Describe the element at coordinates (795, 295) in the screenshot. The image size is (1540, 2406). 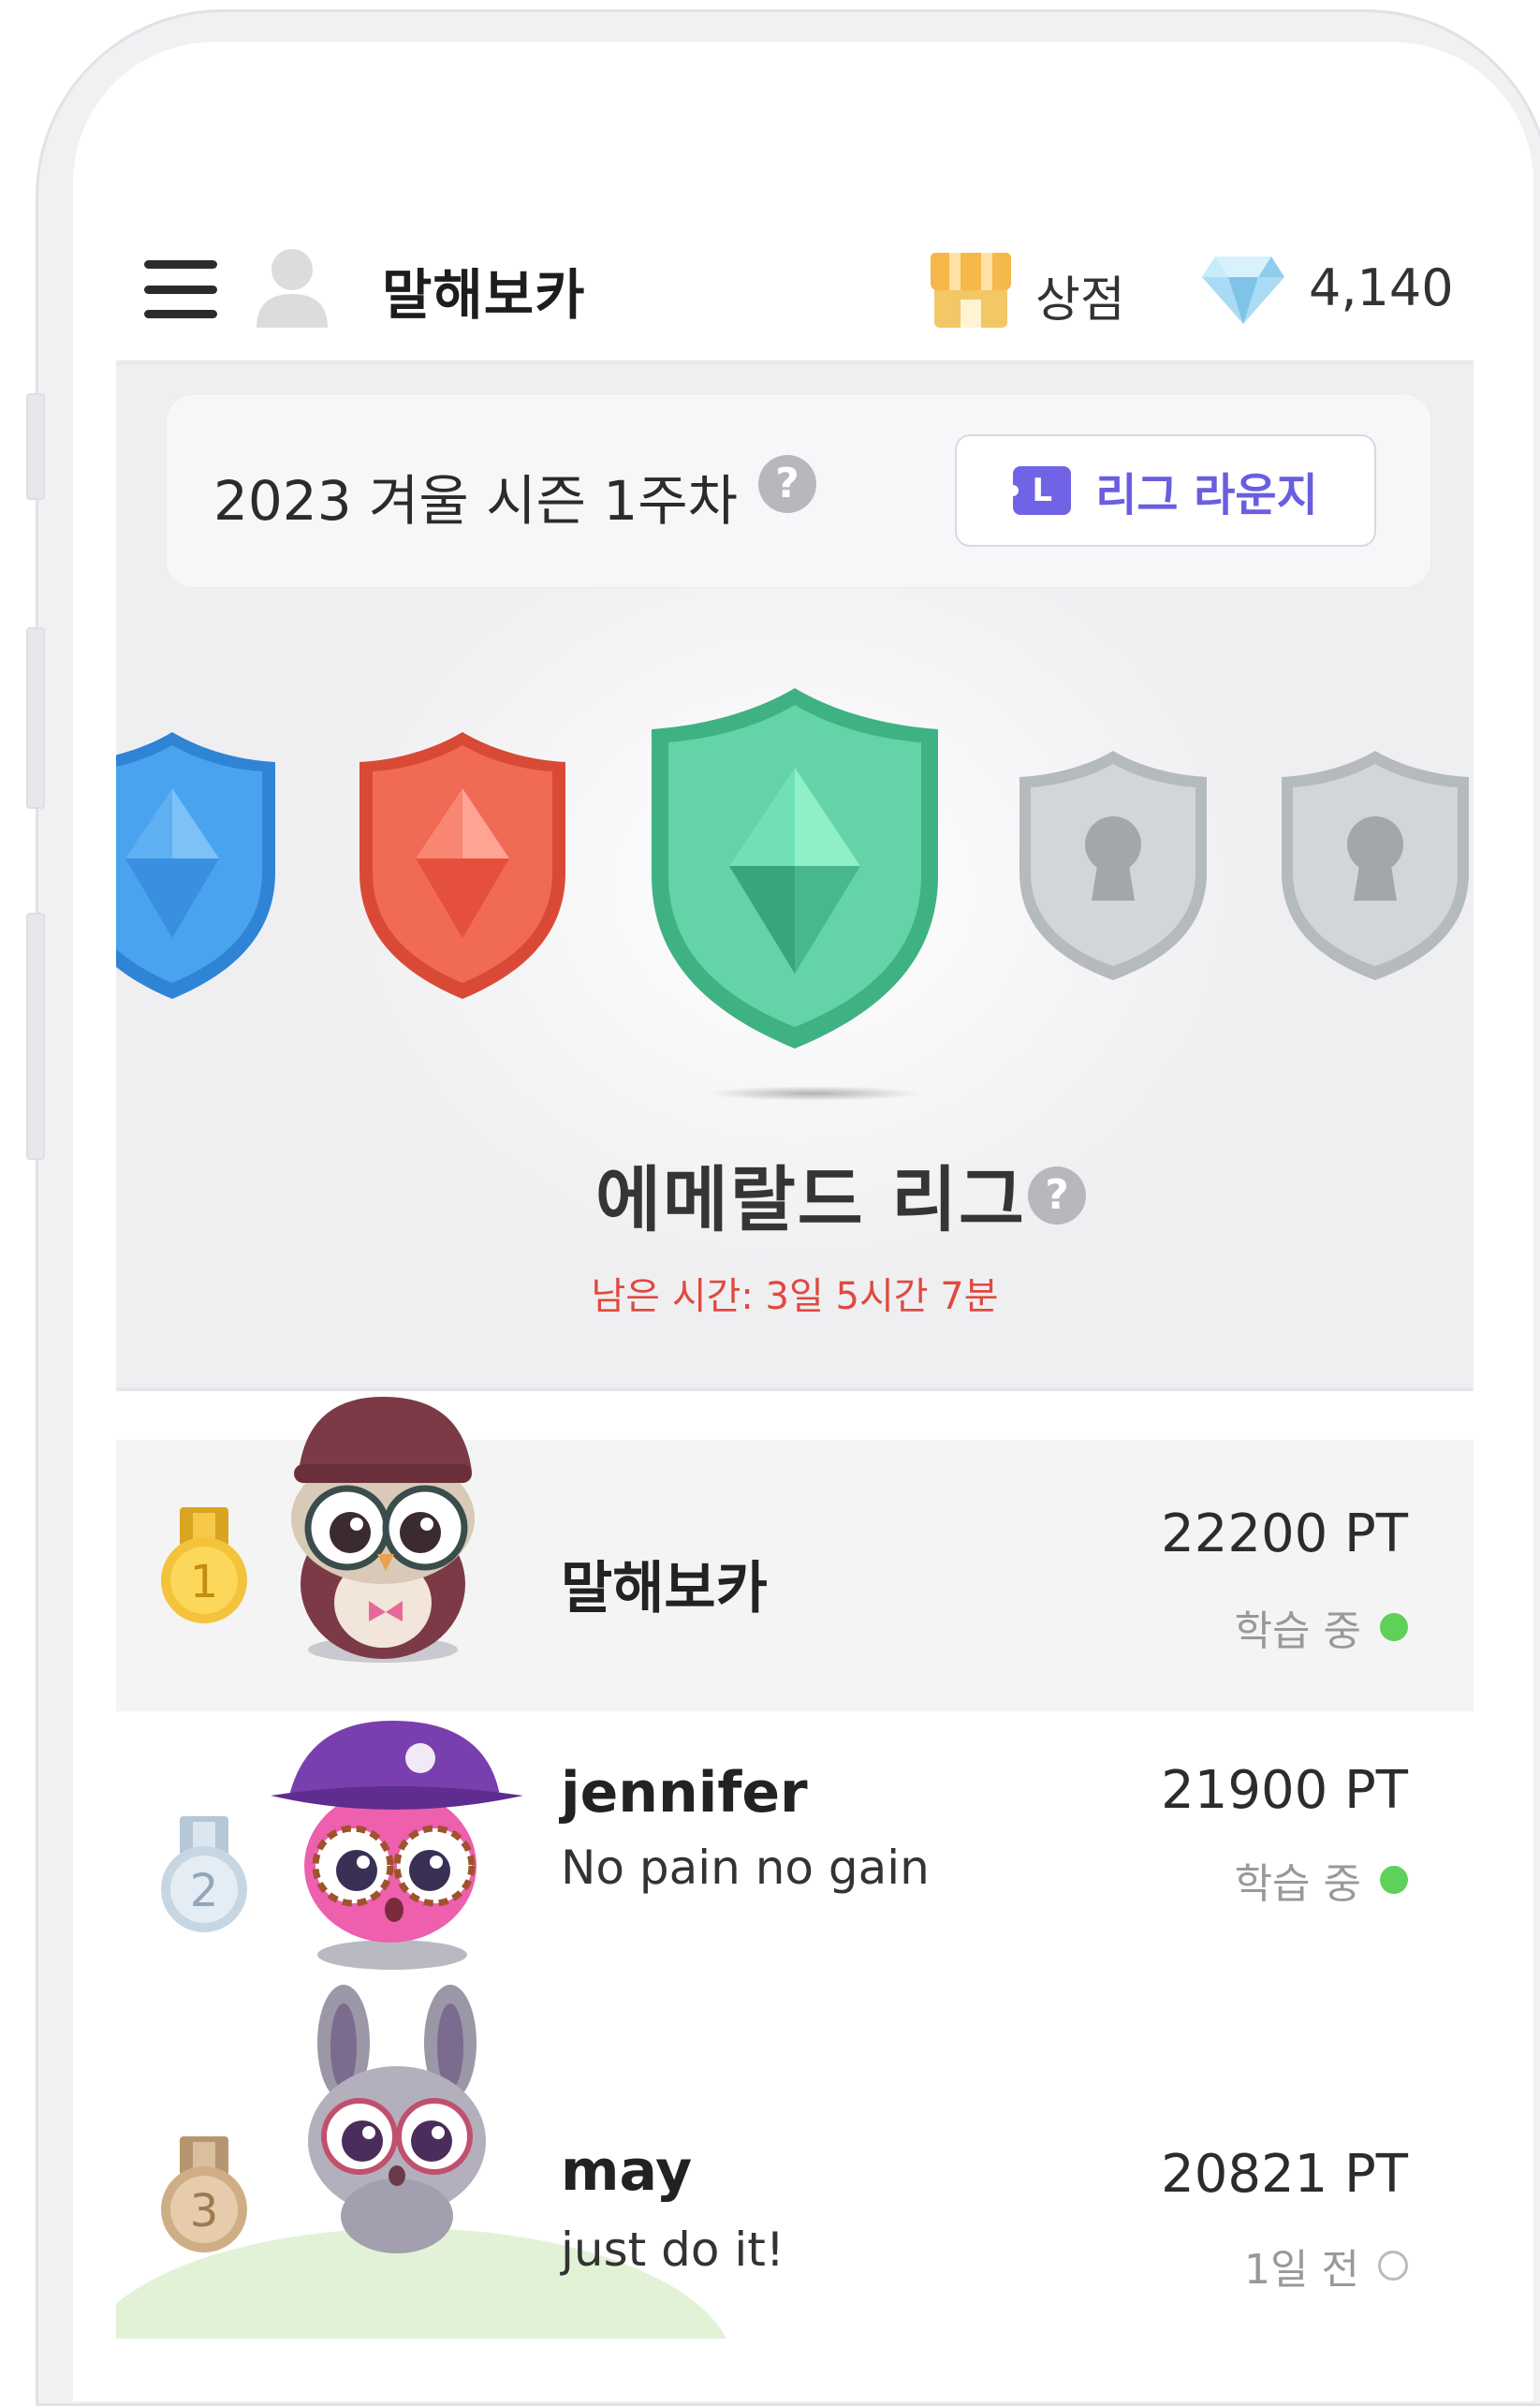
I see `top-bar: 말해보카 상점 4,140` at that location.